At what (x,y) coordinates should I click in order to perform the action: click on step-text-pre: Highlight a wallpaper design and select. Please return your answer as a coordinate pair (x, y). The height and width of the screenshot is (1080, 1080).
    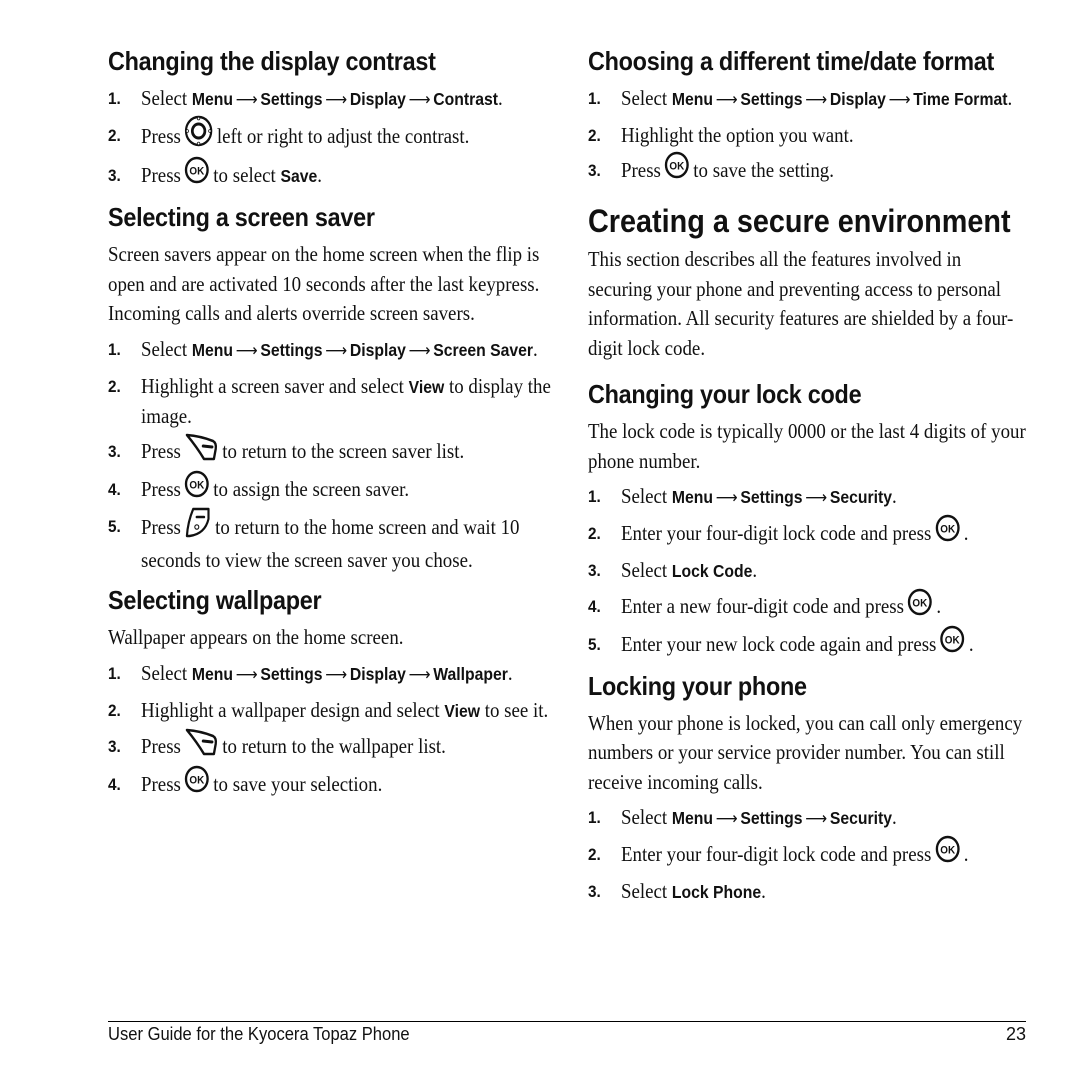
    Looking at the image, I should click on (293, 709).